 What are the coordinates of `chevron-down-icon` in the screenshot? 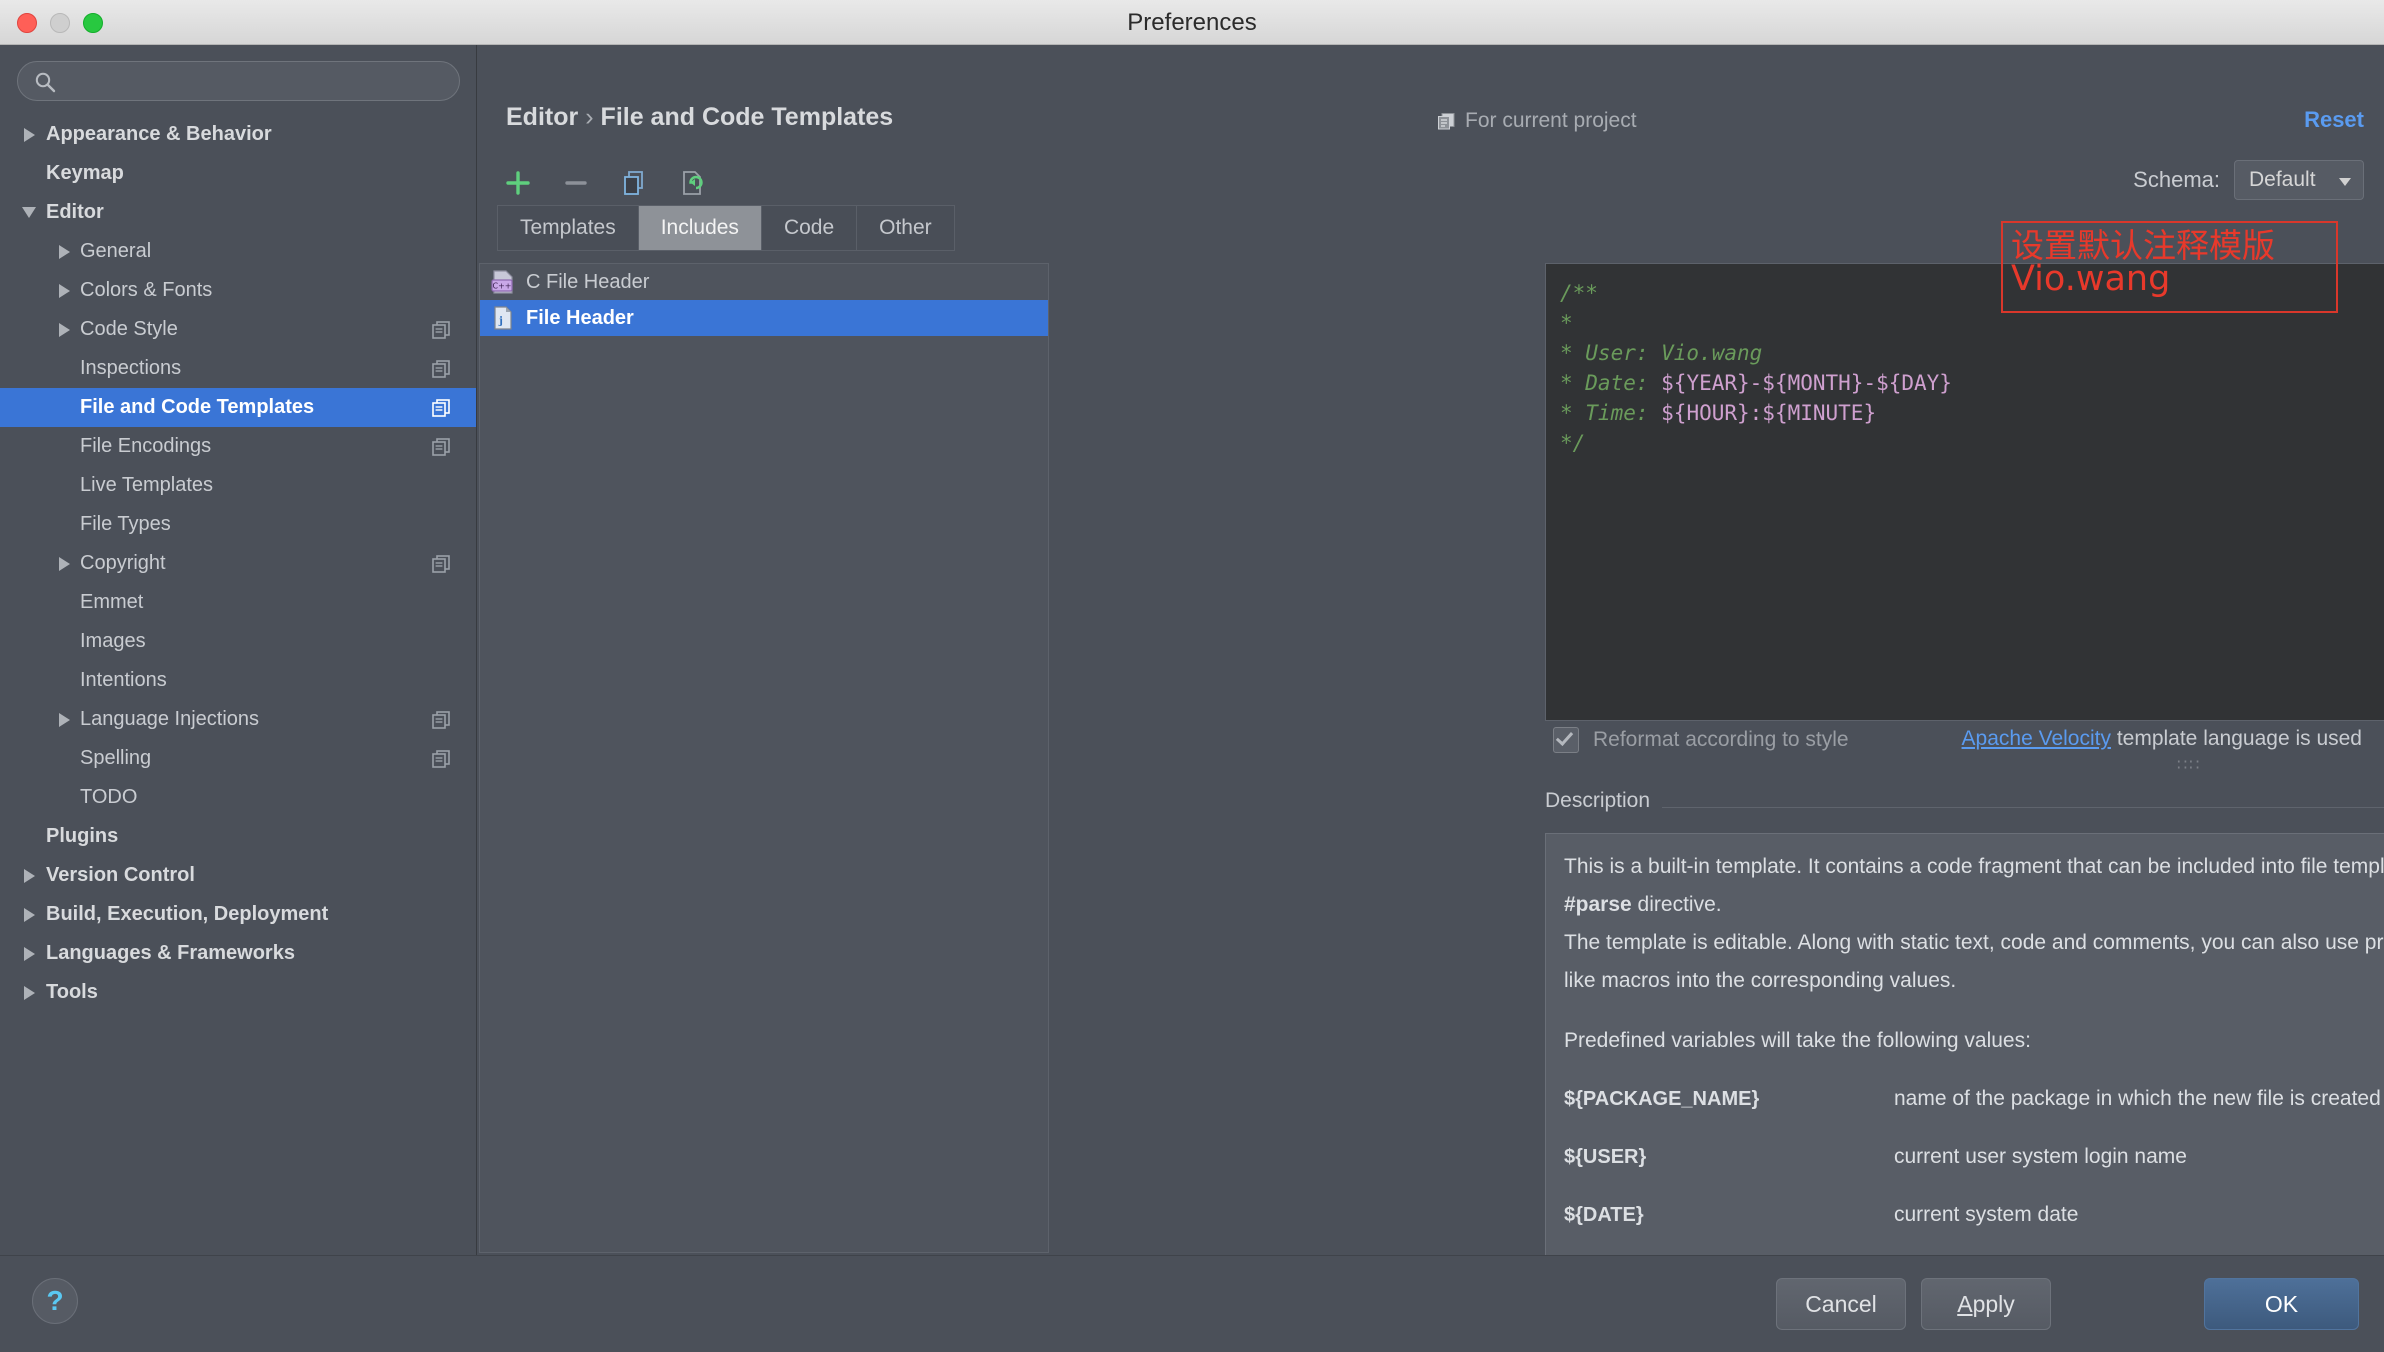 It's located at (29, 212).